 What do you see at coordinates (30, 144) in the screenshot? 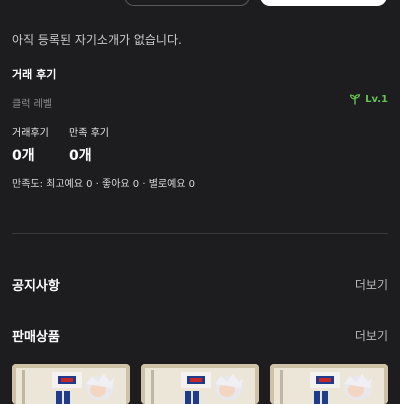
I see `trade-review-stat: 거래후기 0개` at bounding box center [30, 144].